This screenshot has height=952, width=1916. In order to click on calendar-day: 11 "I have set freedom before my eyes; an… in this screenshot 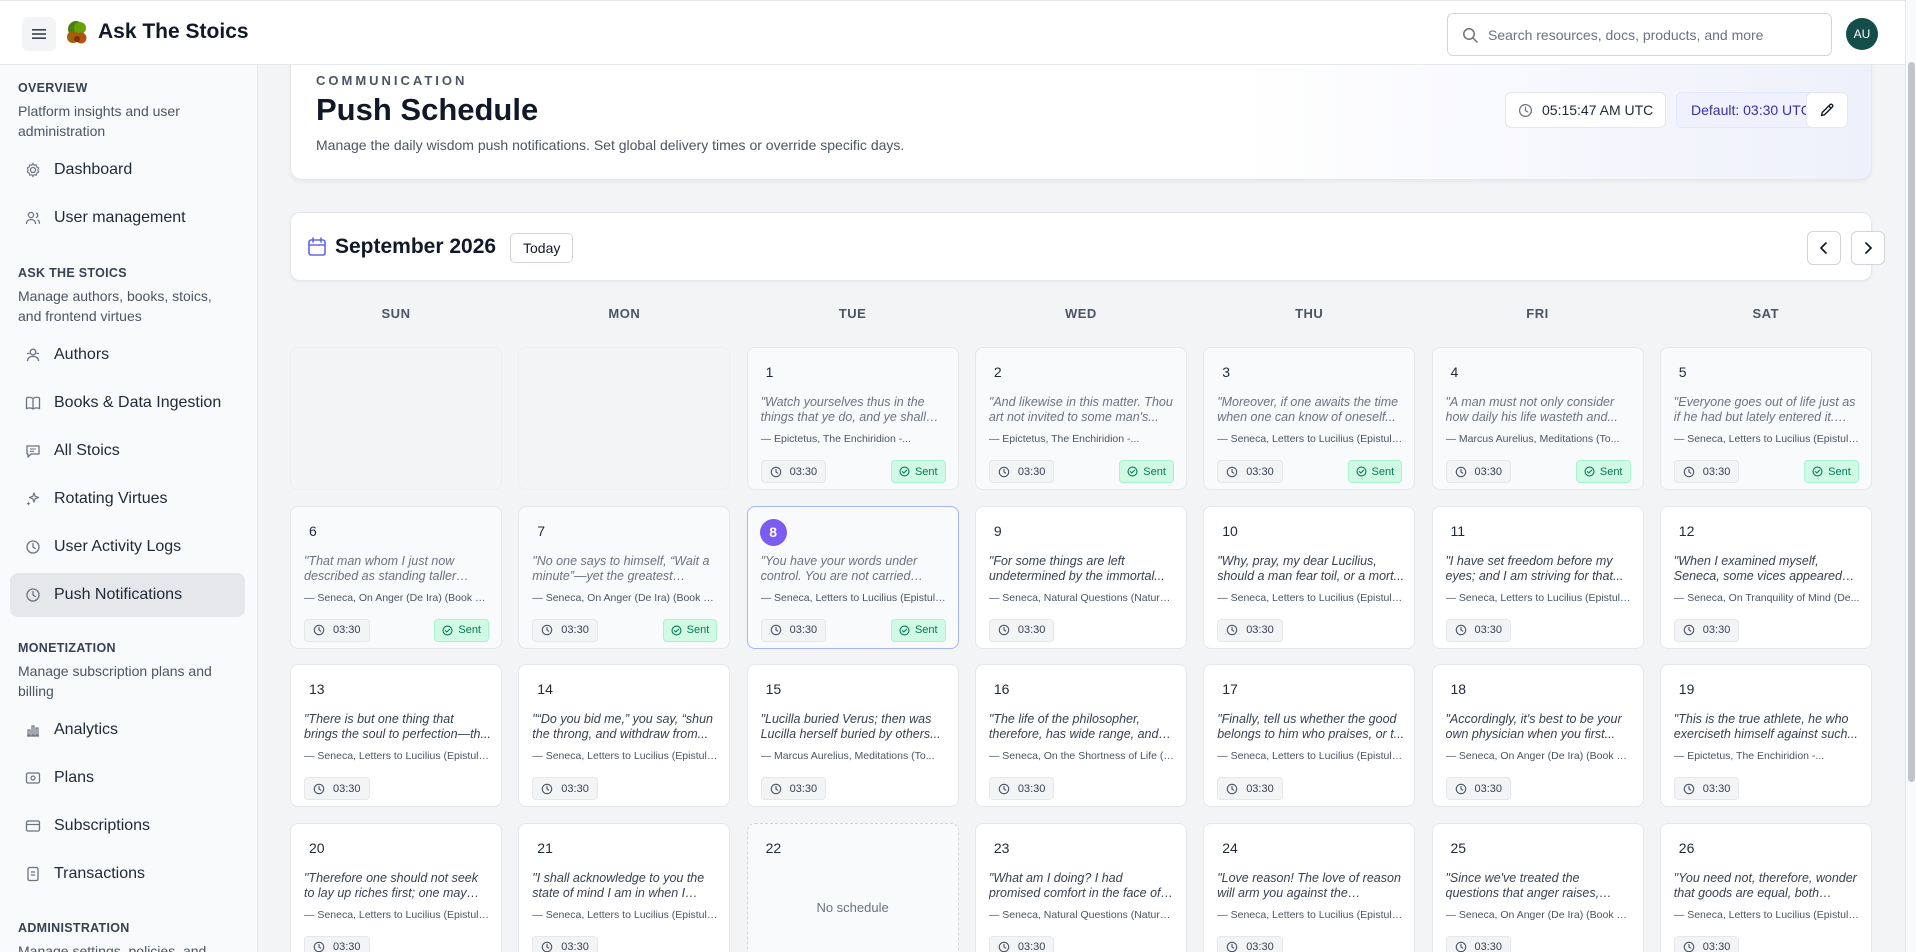, I will do `click(1537, 577)`.